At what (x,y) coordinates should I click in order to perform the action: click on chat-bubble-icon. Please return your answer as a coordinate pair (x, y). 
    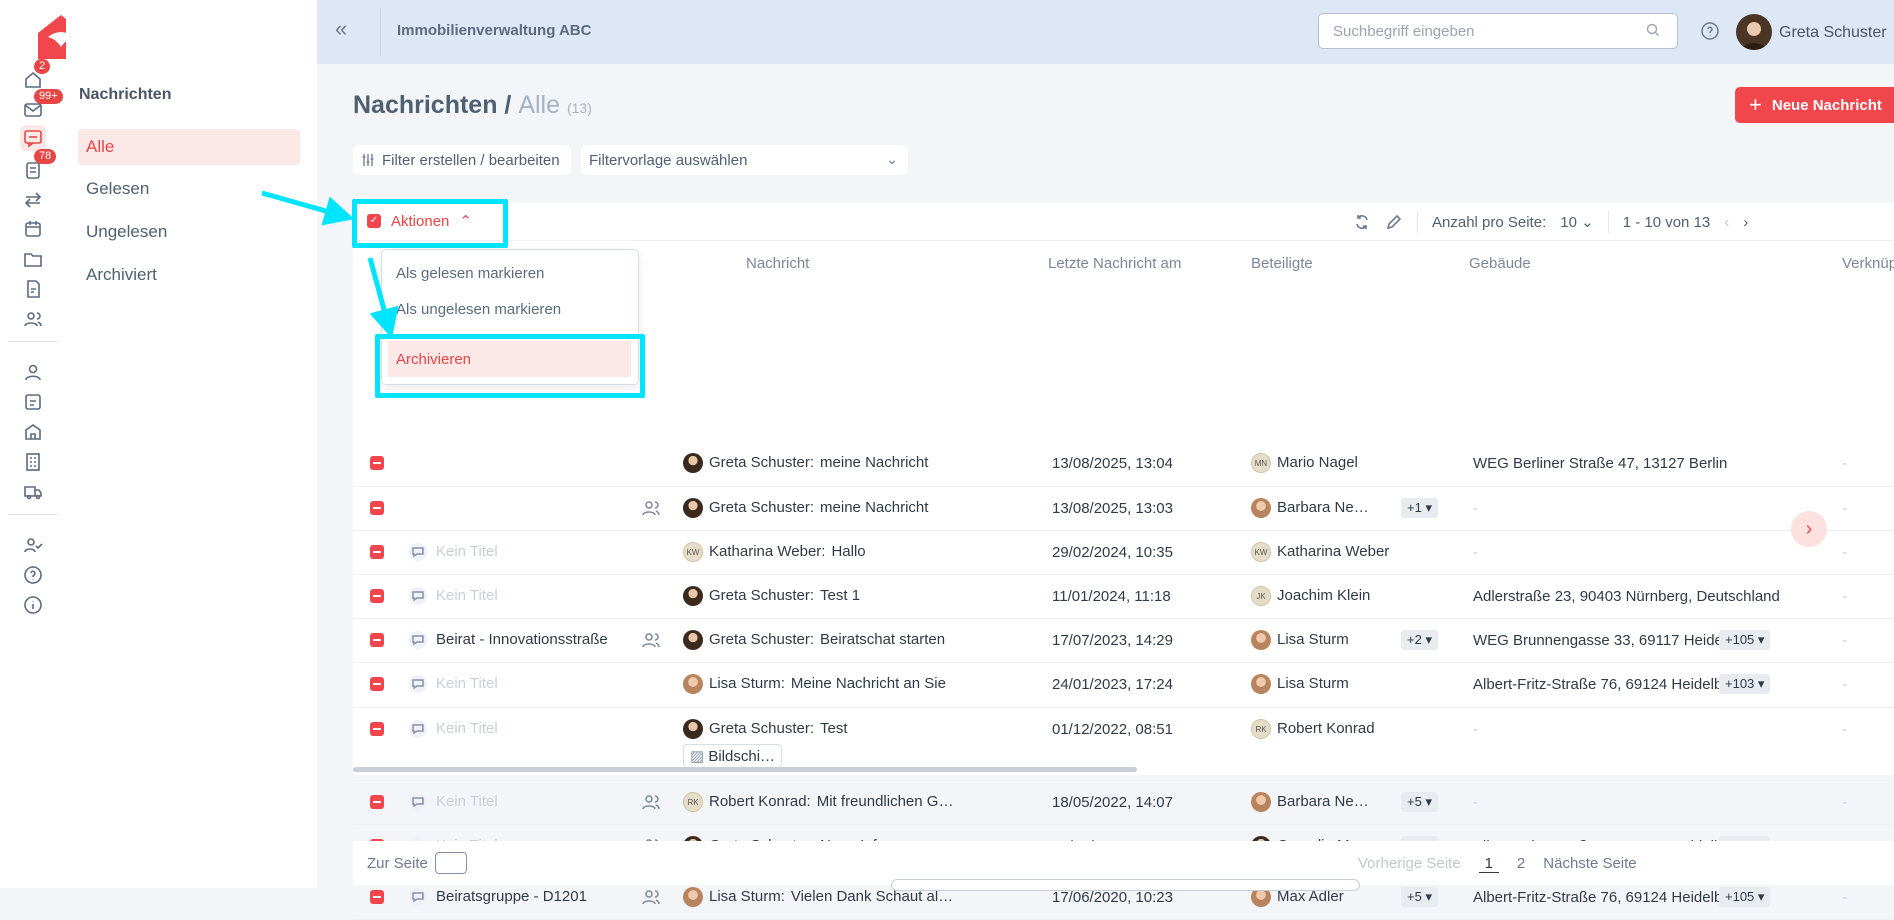
    Looking at the image, I should click on (418, 684).